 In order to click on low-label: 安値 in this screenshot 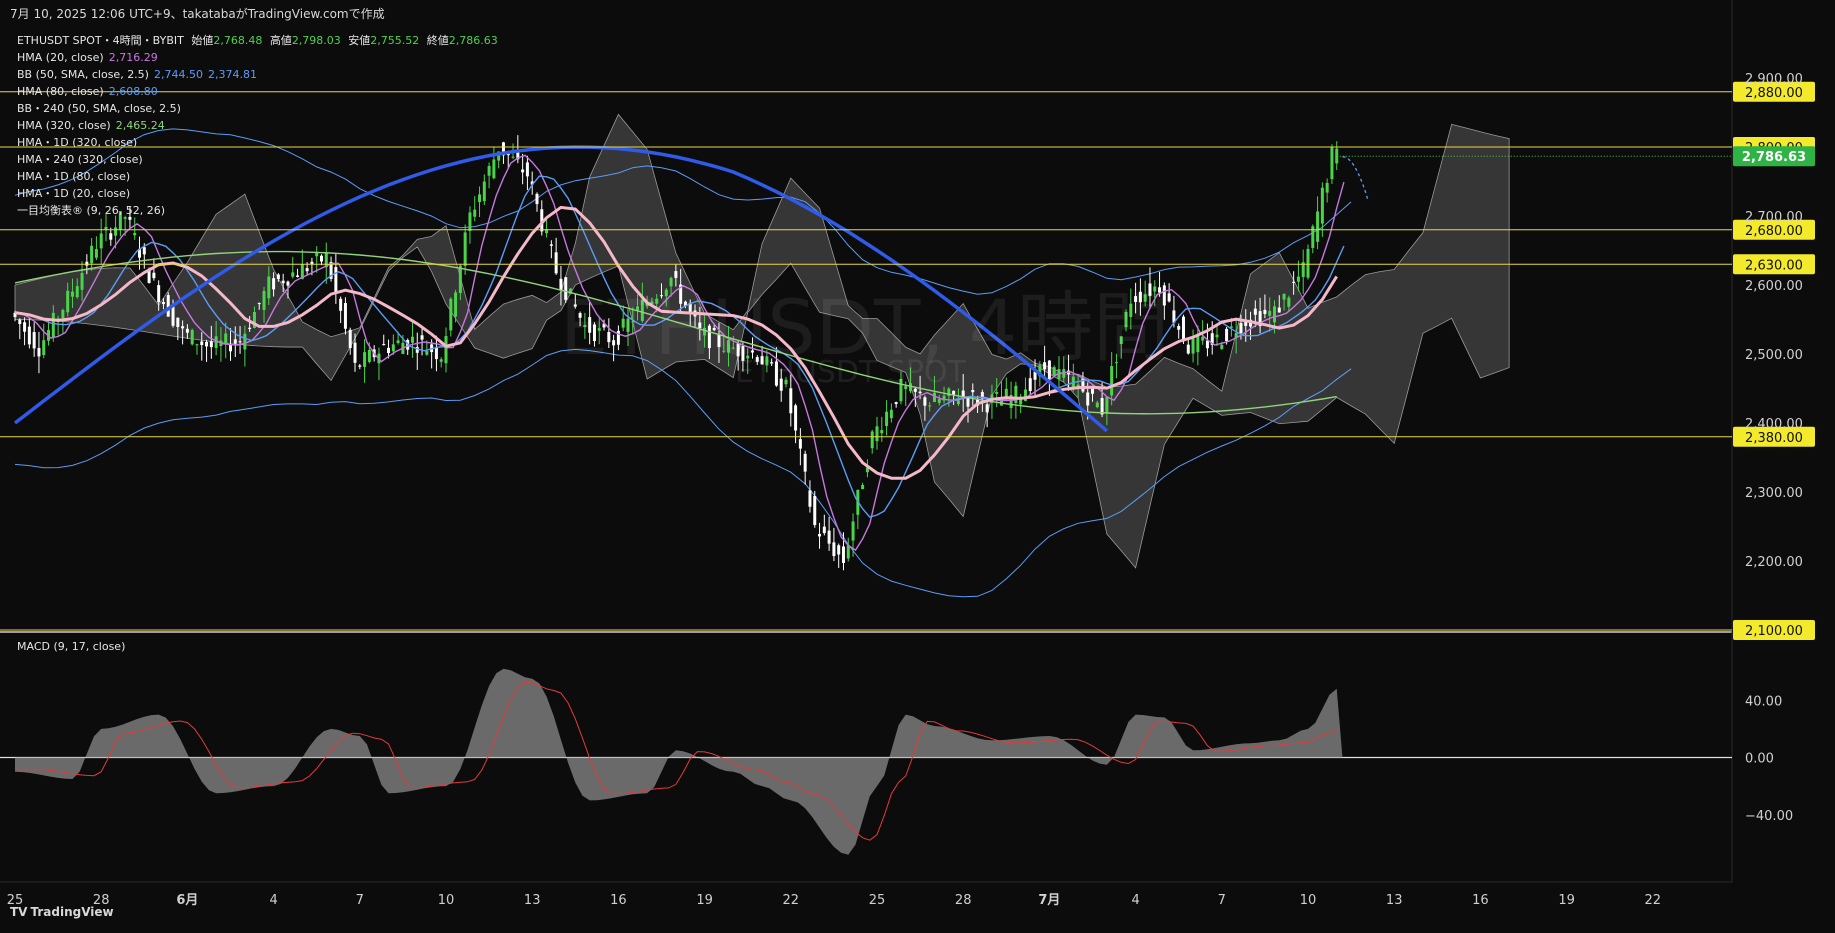, I will do `click(359, 40)`.